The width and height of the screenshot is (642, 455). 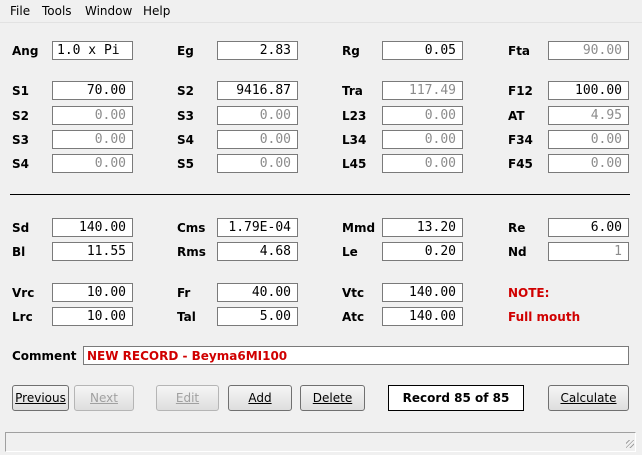 I want to click on section-divider, so click(x=320, y=194).